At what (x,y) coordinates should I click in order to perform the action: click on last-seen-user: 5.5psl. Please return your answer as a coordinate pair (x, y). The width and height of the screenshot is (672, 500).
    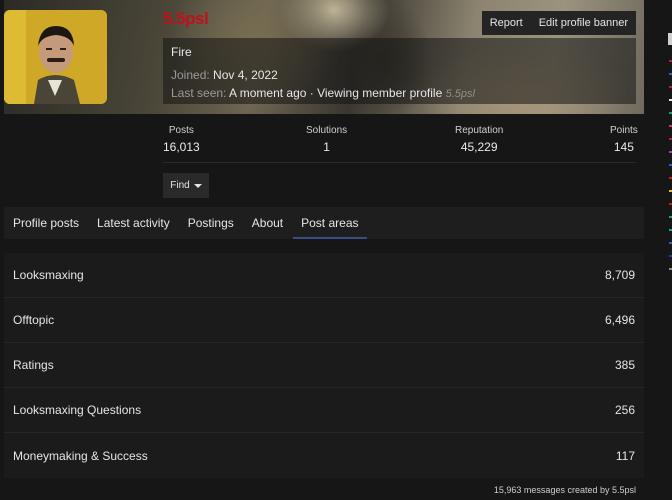
    Looking at the image, I should click on (460, 94).